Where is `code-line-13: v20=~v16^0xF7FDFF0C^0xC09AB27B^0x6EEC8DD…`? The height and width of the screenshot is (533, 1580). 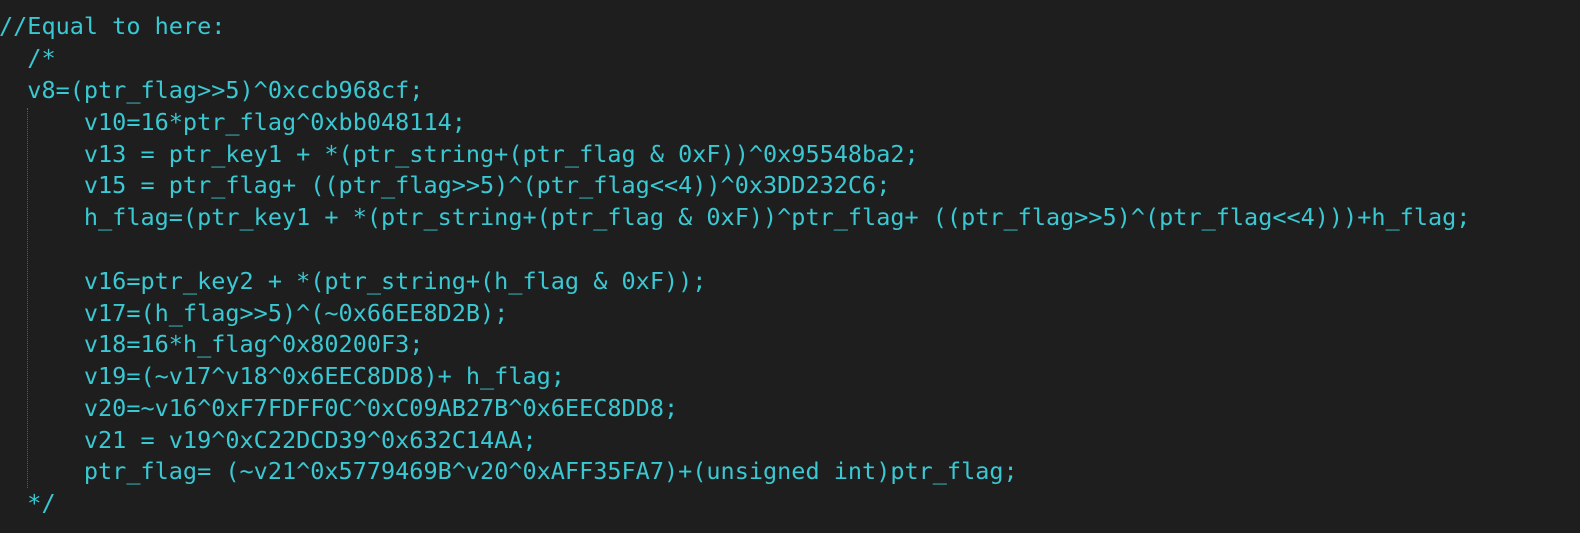 code-line-13: v20=~v16^0xF7FDFF0C^0xC09AB27B^0x6EEC8DD… is located at coordinates (339, 409).